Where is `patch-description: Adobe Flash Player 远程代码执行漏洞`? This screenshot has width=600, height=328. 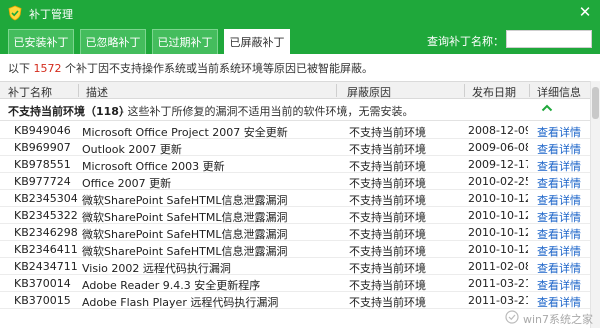 patch-description: Adobe Flash Player 远程代码执行漏洞 is located at coordinates (180, 302).